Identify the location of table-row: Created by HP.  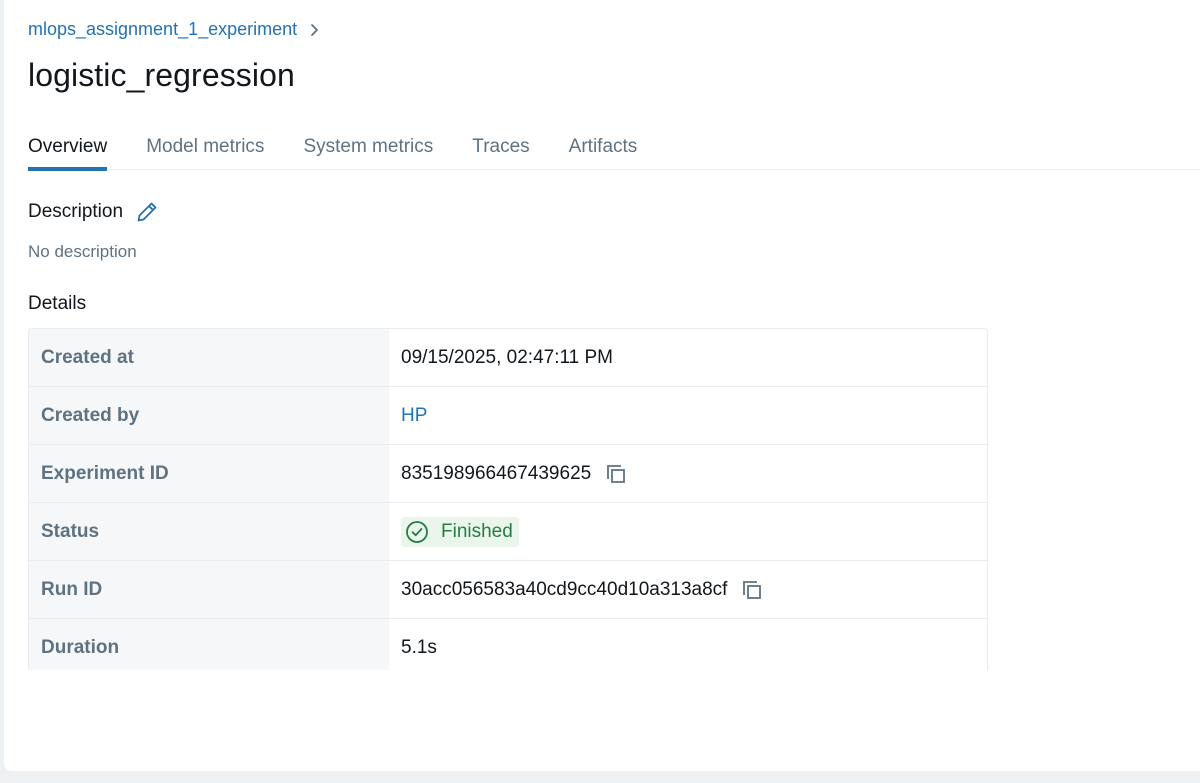
(508, 416).